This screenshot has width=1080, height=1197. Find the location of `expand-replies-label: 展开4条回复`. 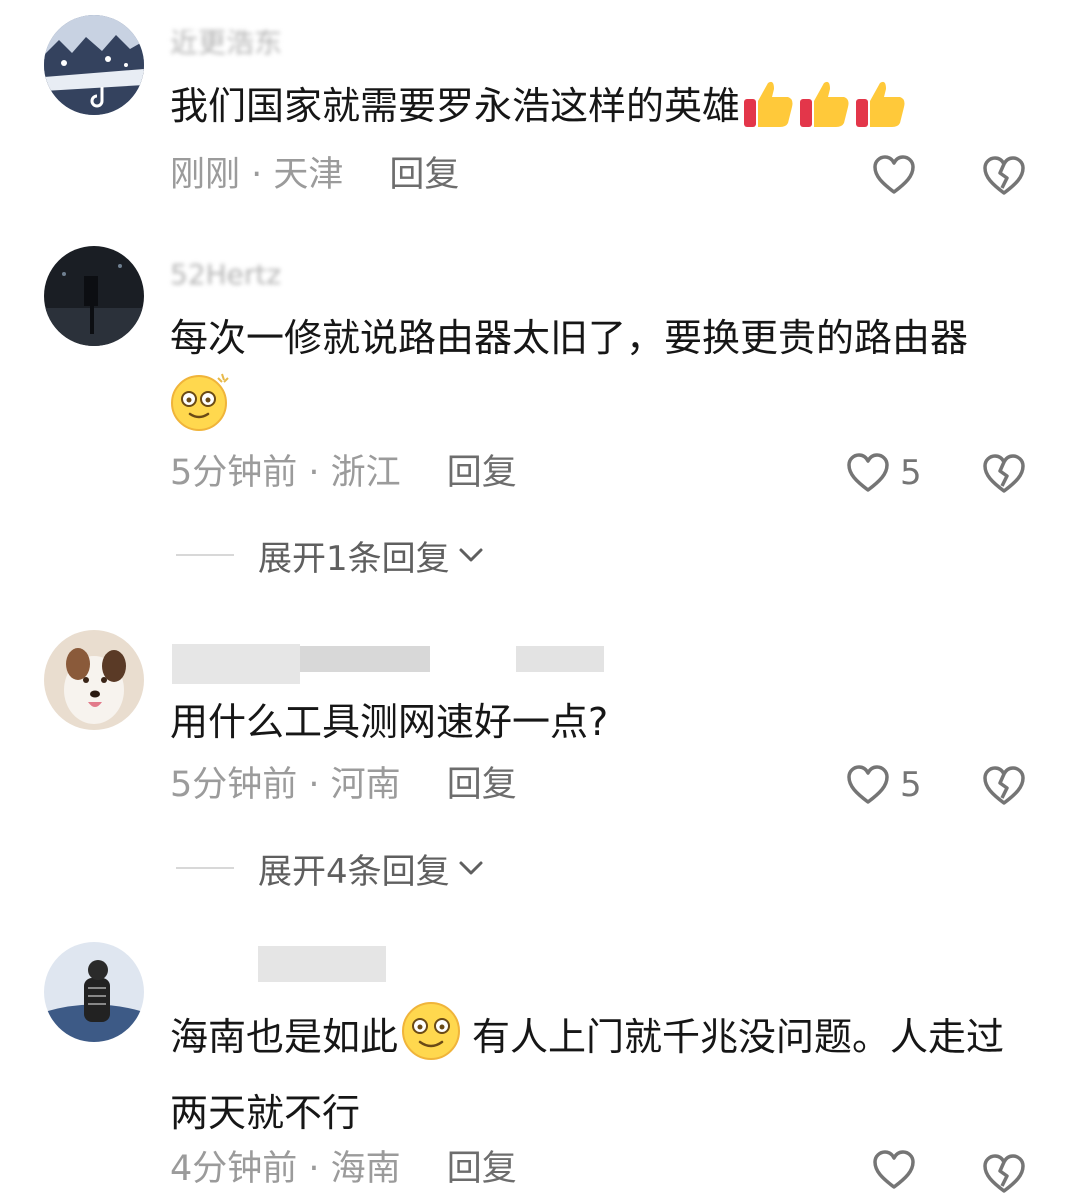

expand-replies-label: 展开4条回复 is located at coordinates (354, 871).